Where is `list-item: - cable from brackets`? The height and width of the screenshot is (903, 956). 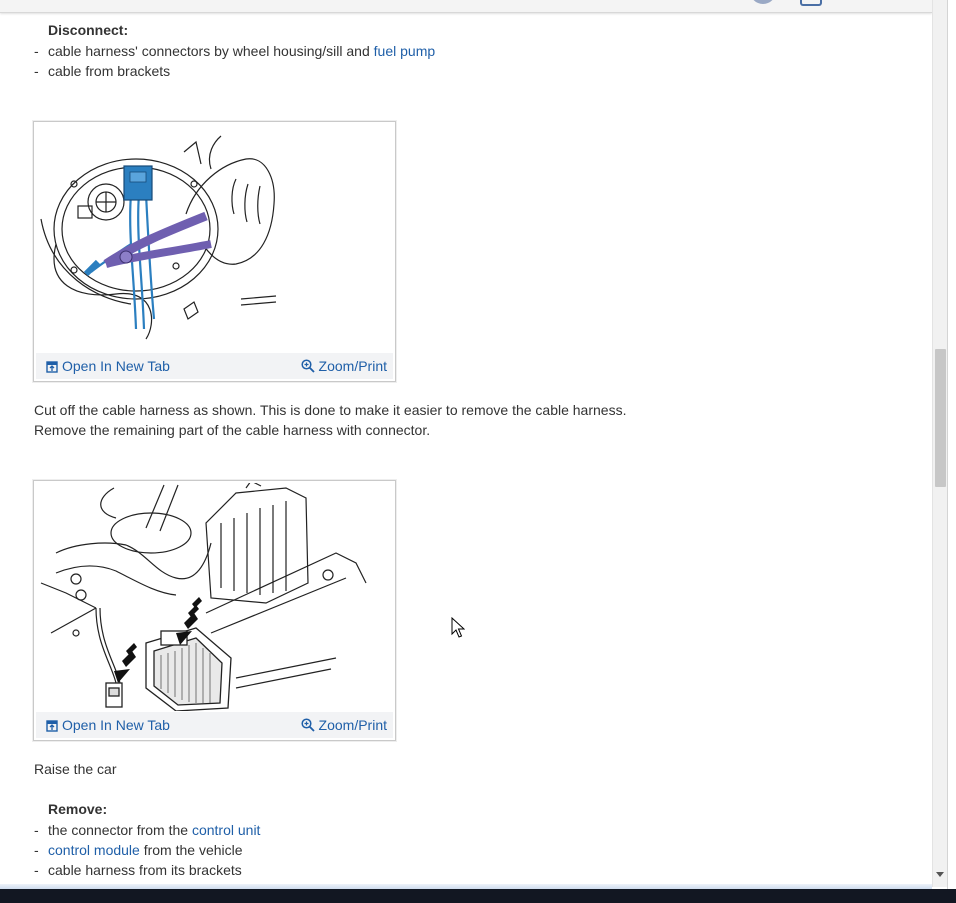 list-item: - cable from brackets is located at coordinates (102, 71).